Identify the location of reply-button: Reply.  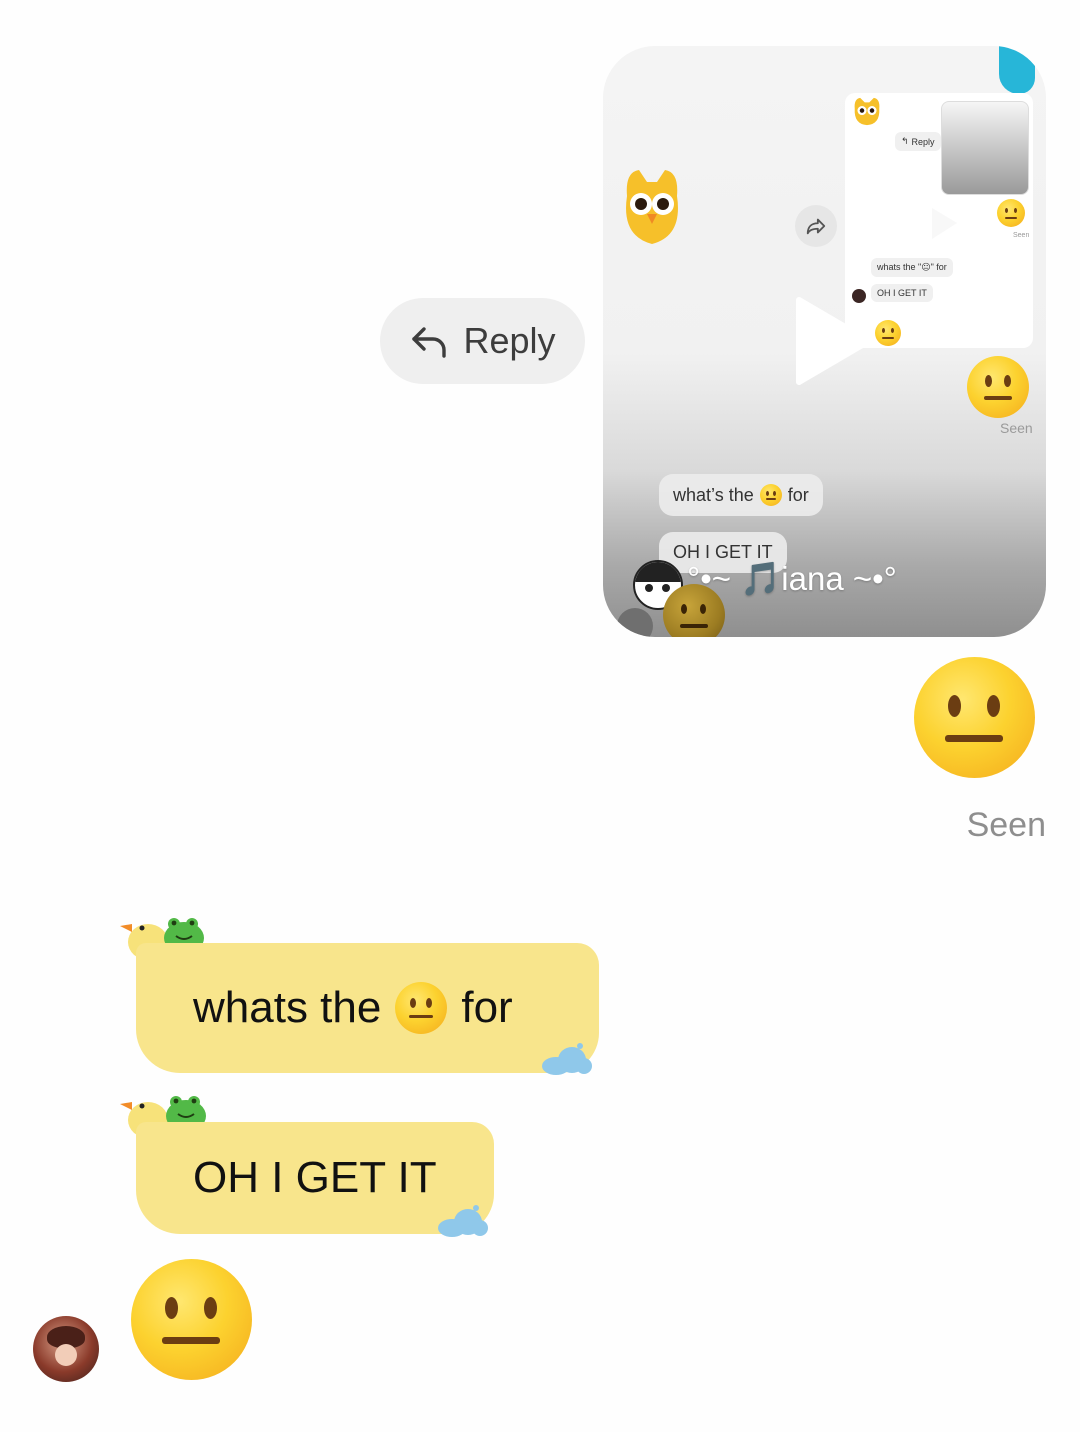
(482, 341).